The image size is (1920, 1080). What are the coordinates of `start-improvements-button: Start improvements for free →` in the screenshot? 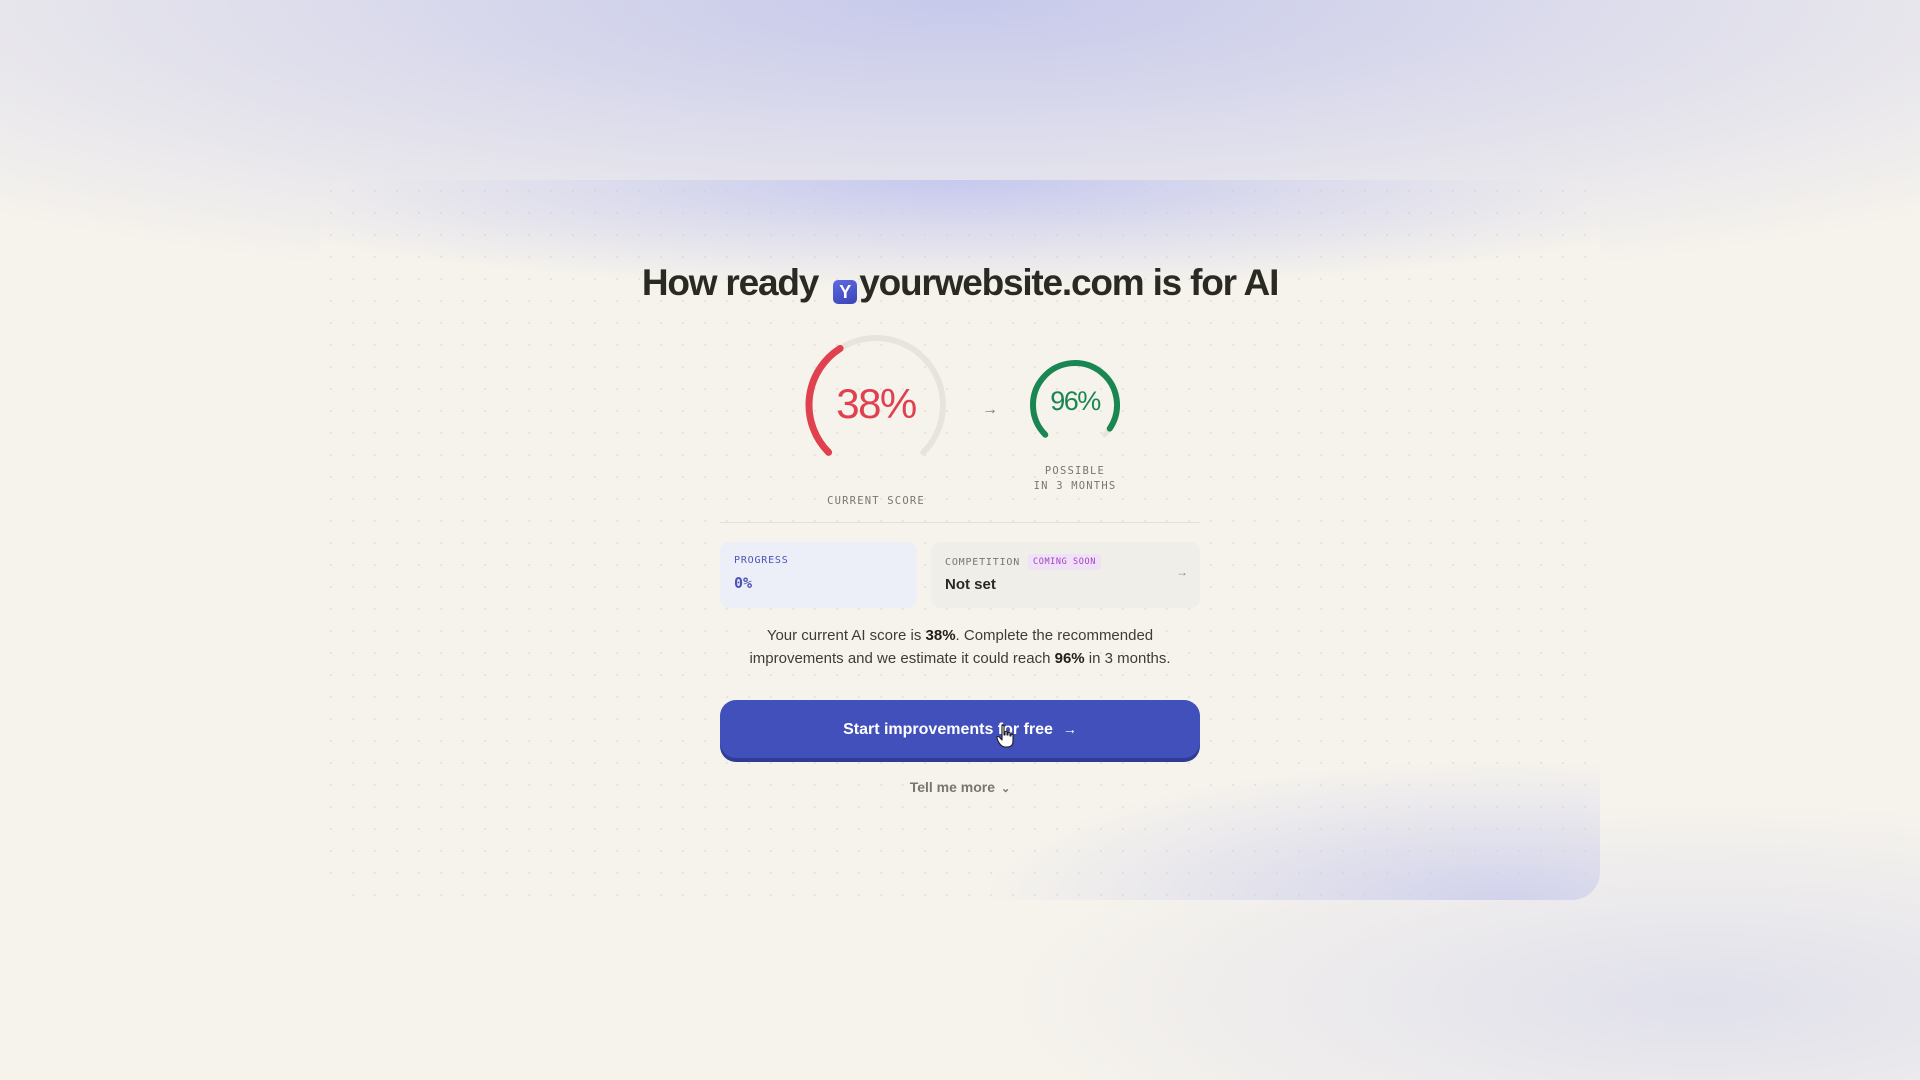 It's located at (960, 729).